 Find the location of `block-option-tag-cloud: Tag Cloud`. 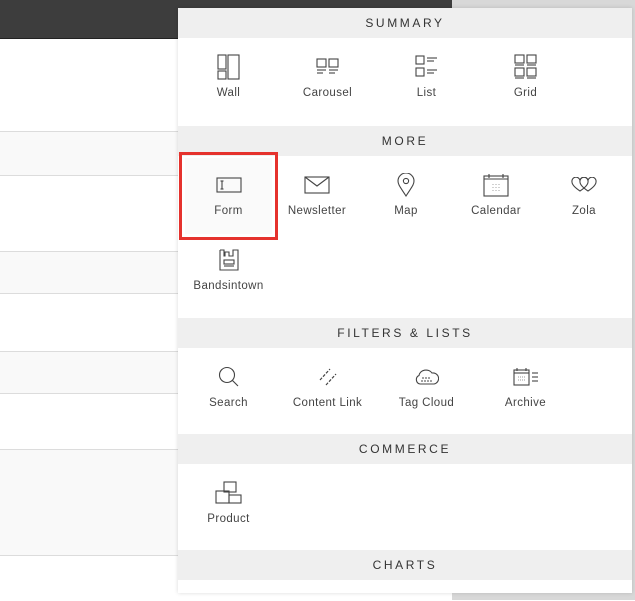

block-option-tag-cloud: Tag Cloud is located at coordinates (426, 391).